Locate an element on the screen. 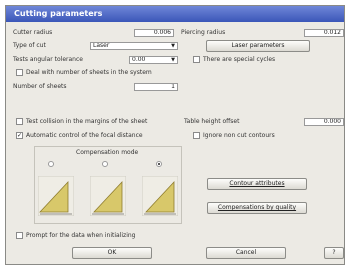  contour-attributes-button: Contour attributes is located at coordinates (257, 184).